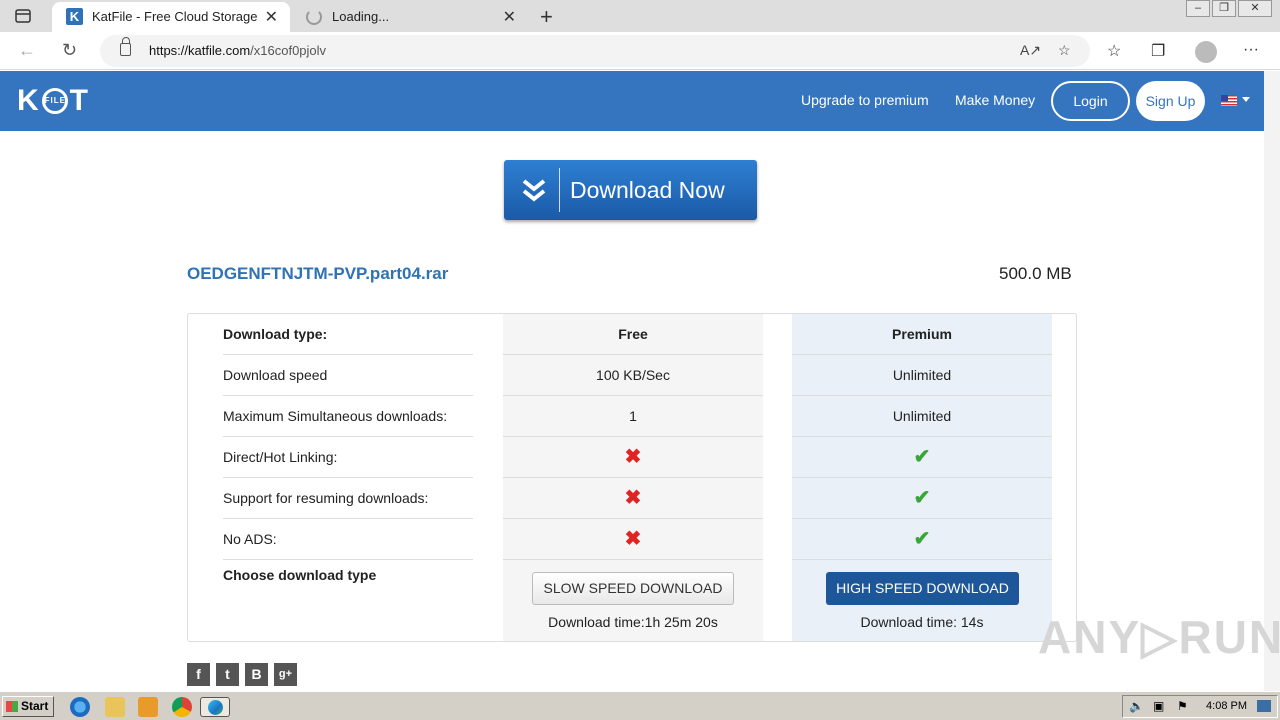 This screenshot has height=720, width=1280. I want to click on restore-icon: ❐, so click(1224, 8).